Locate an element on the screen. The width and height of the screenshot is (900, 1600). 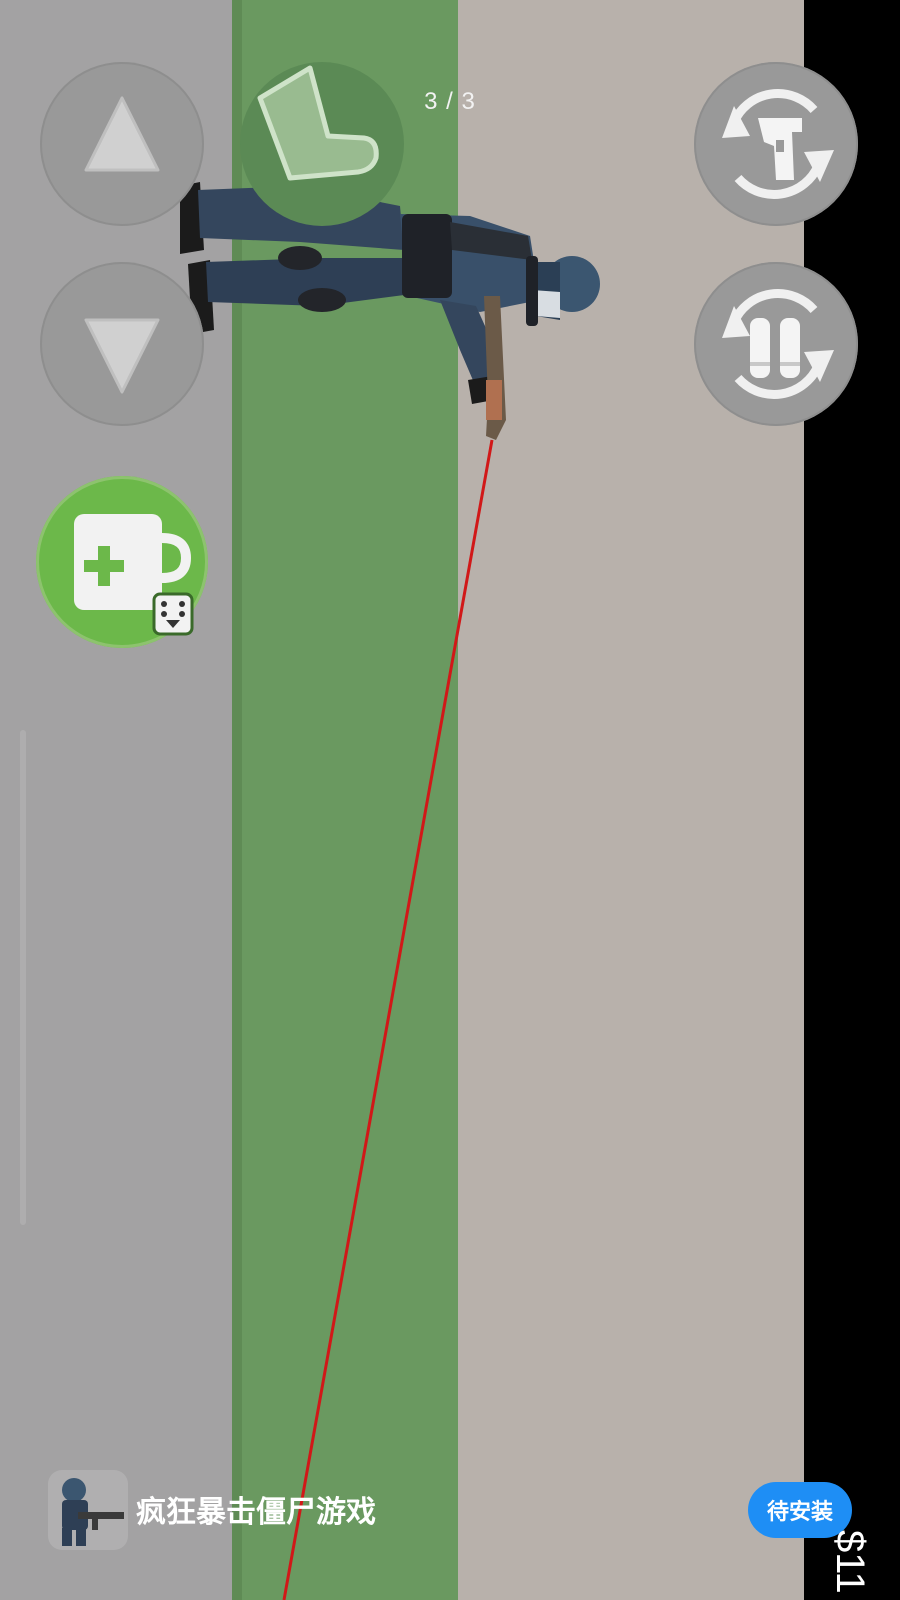
medkit-button is located at coordinates (122, 562).